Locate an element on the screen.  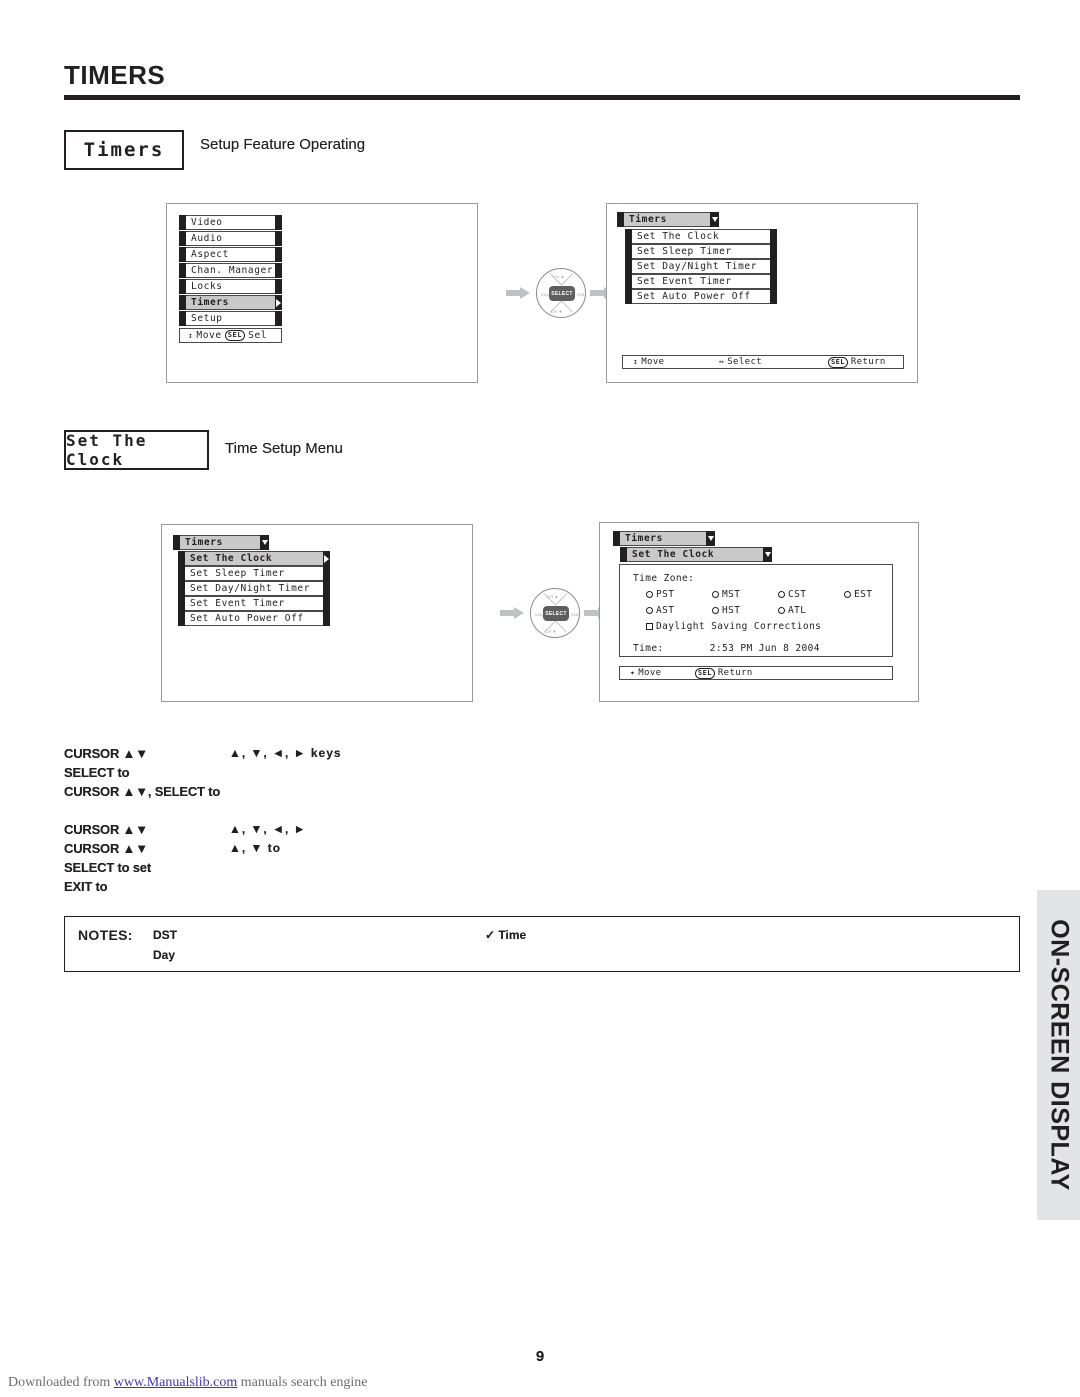
menu-item-video: Video is located at coordinates (230, 222).